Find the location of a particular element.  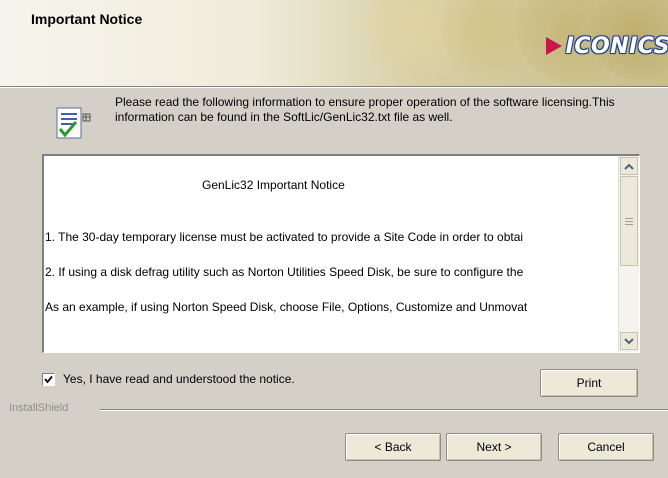

header-divider is located at coordinates (334, 87).